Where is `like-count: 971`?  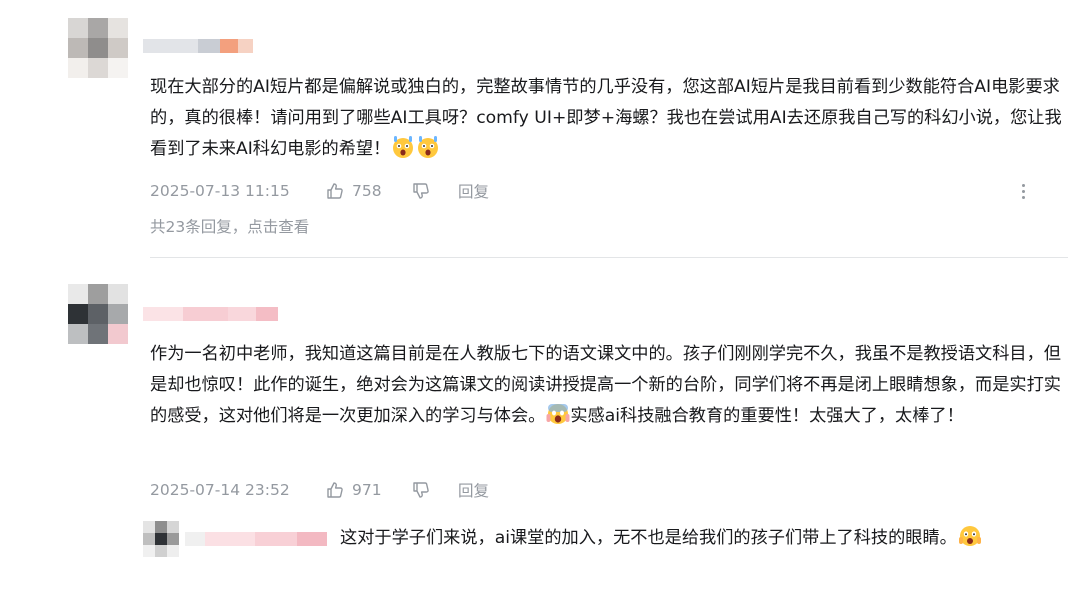
like-count: 971 is located at coordinates (367, 490).